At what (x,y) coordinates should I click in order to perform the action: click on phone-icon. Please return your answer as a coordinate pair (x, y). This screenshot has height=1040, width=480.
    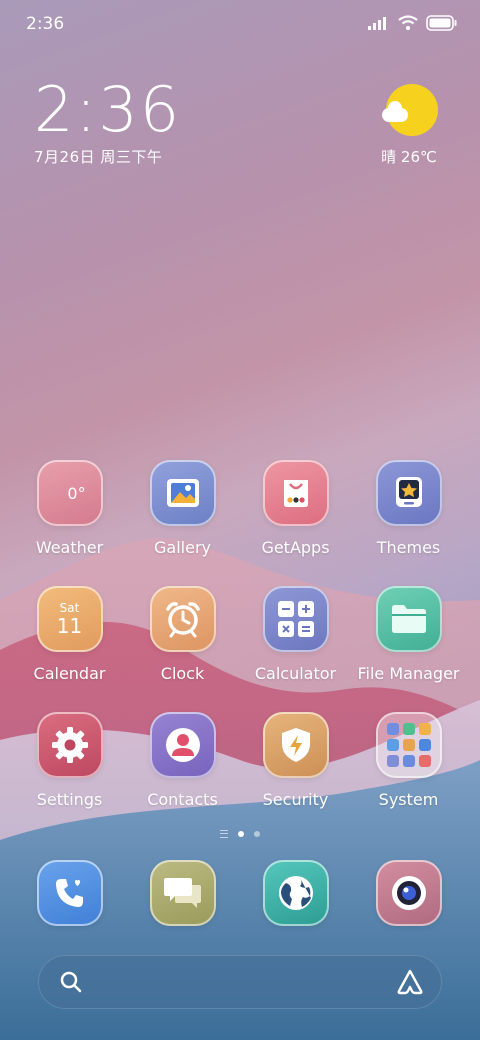
    Looking at the image, I should click on (69, 893).